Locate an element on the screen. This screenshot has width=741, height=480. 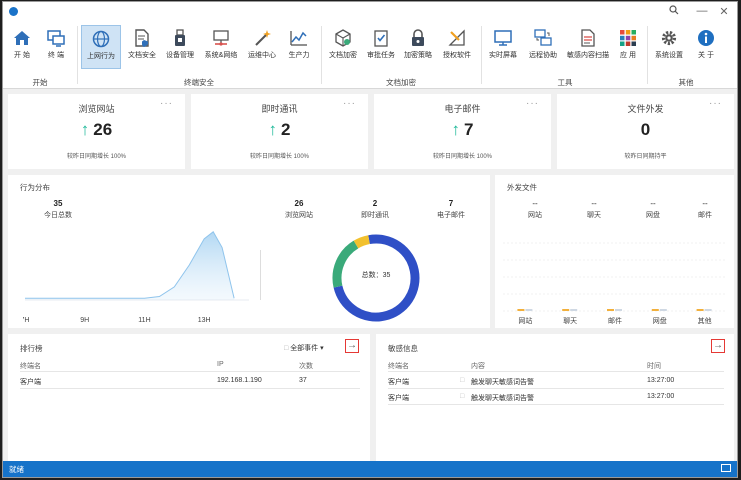
ribbon-home-button: 开 始 is located at coordinates (22, 47).